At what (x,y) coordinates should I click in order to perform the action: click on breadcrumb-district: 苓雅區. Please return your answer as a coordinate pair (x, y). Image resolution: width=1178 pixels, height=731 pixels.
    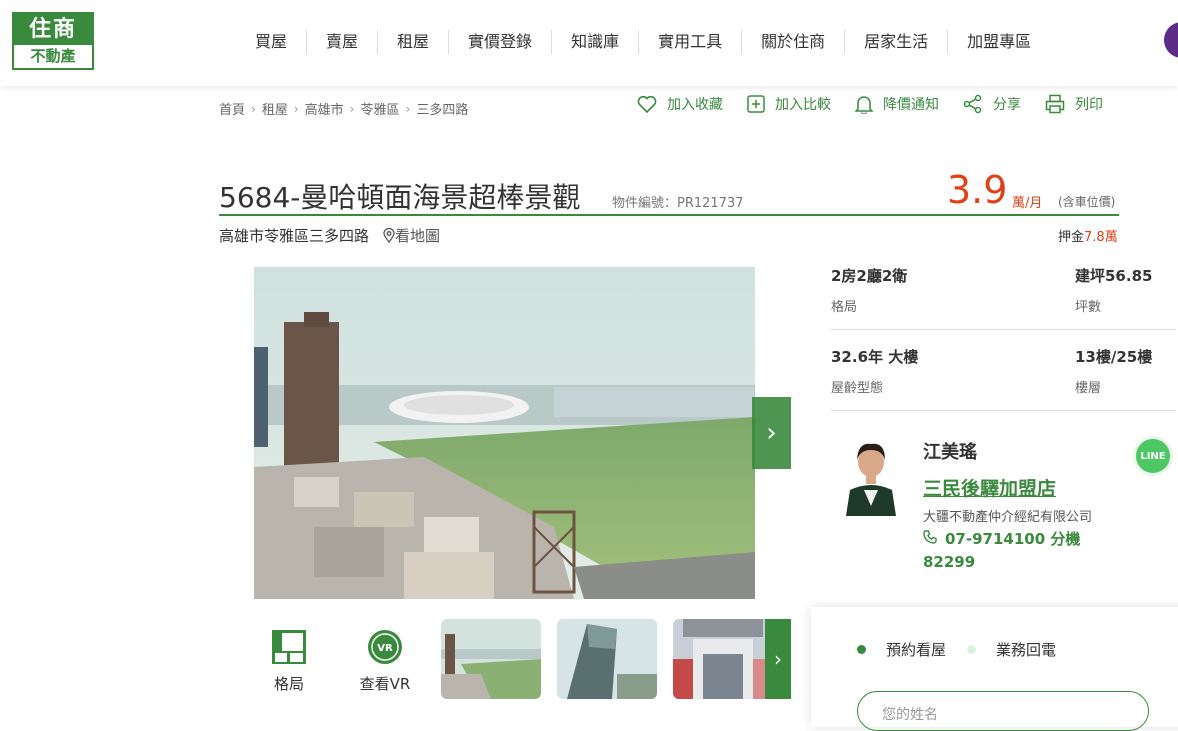
    Looking at the image, I should click on (379, 108).